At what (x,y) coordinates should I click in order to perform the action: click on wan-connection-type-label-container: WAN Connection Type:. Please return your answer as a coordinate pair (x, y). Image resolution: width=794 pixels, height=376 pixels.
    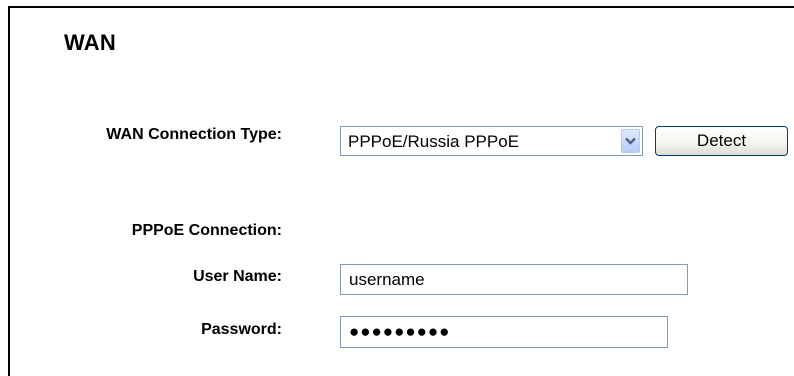
    Looking at the image, I should click on (146, 136).